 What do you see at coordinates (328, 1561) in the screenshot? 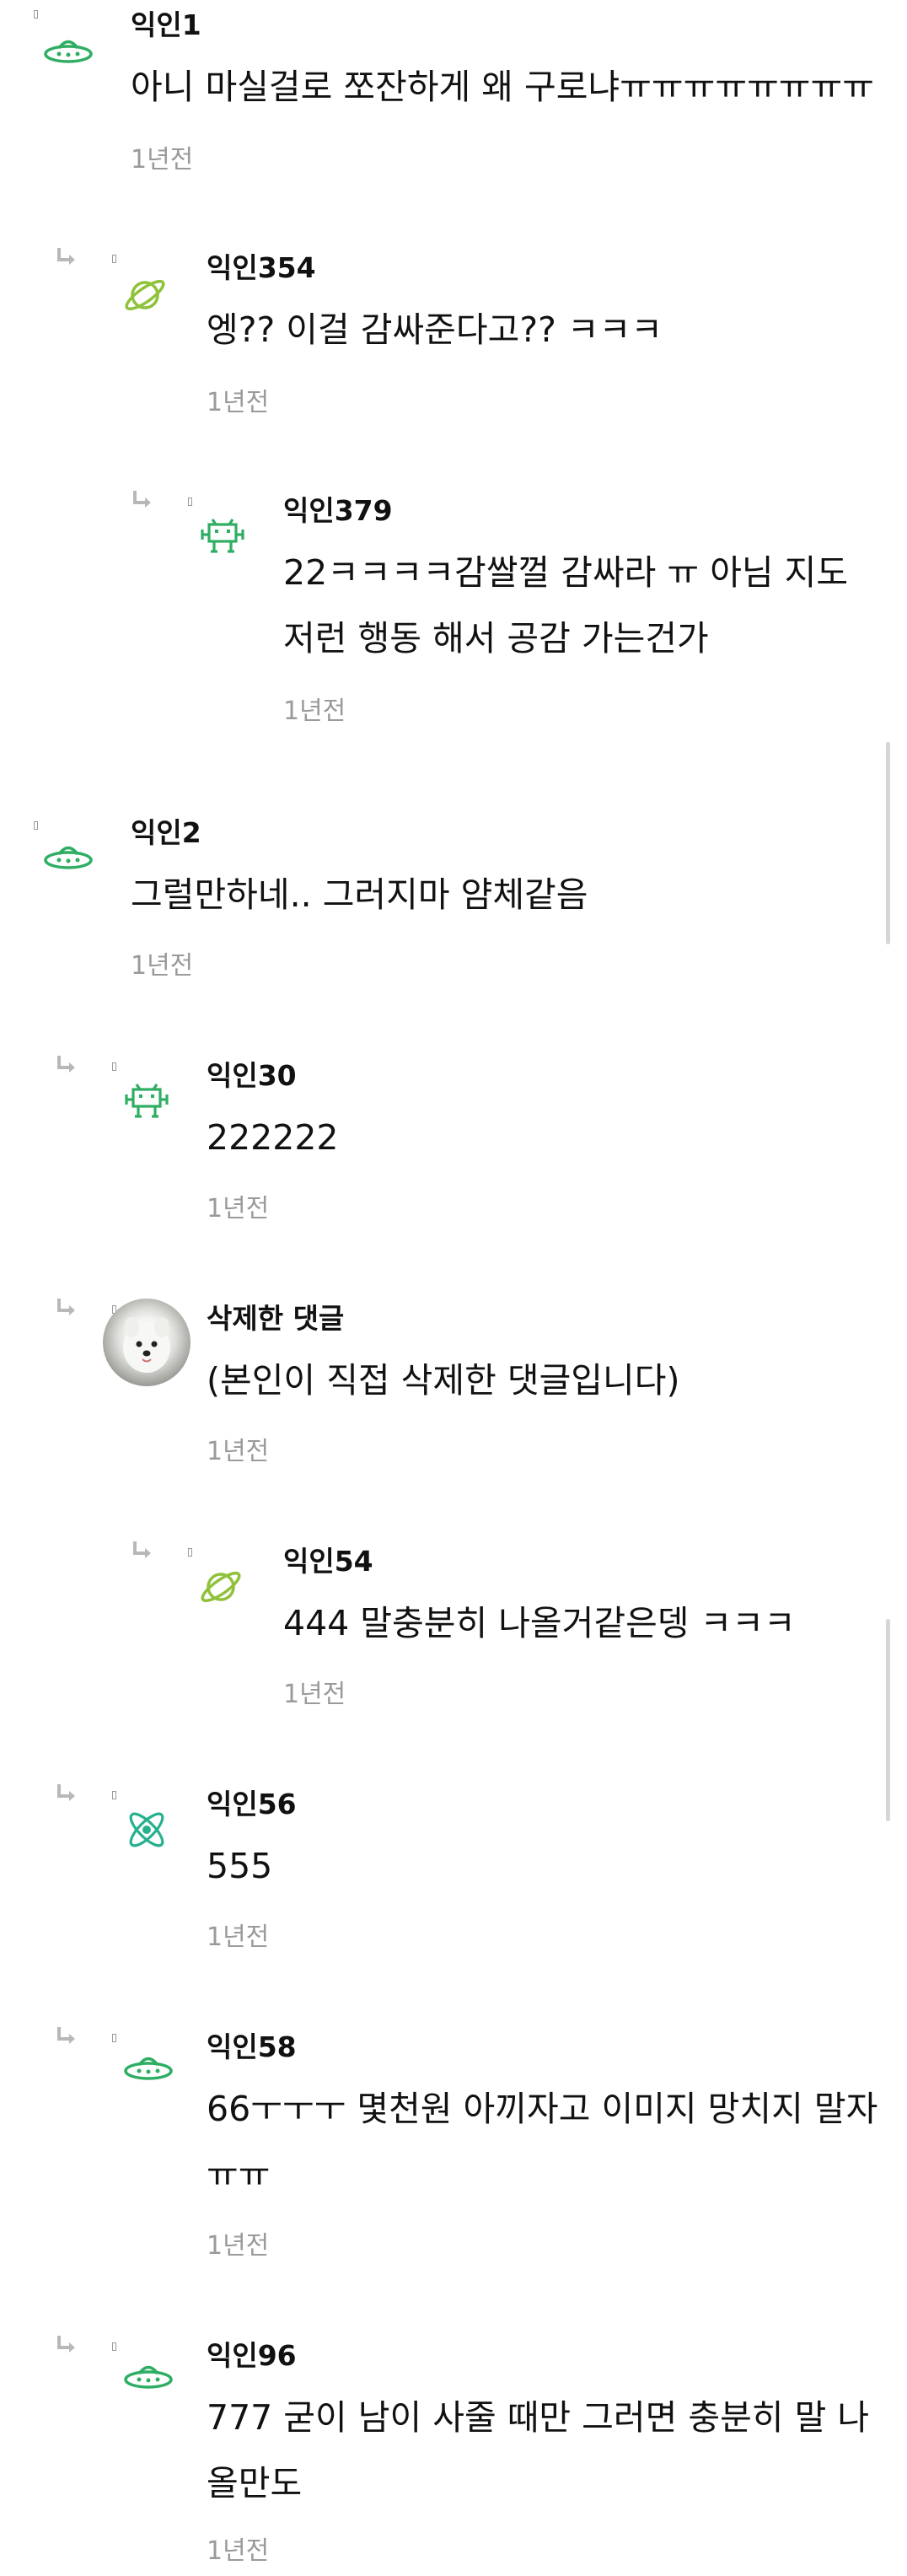
I see `comment-author: 익인54` at bounding box center [328, 1561].